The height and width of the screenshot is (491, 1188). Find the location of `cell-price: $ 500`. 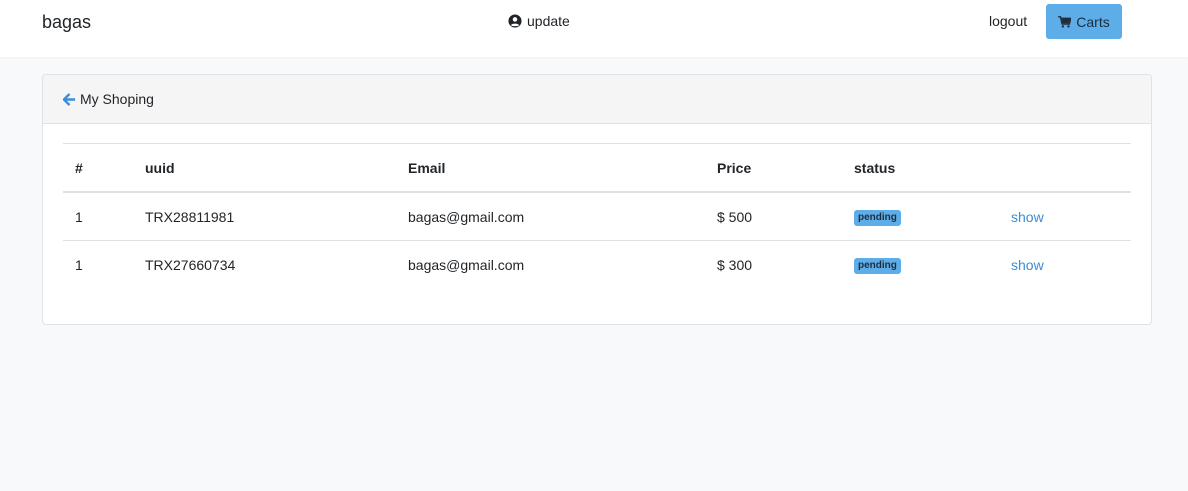

cell-price: $ 500 is located at coordinates (773, 216).